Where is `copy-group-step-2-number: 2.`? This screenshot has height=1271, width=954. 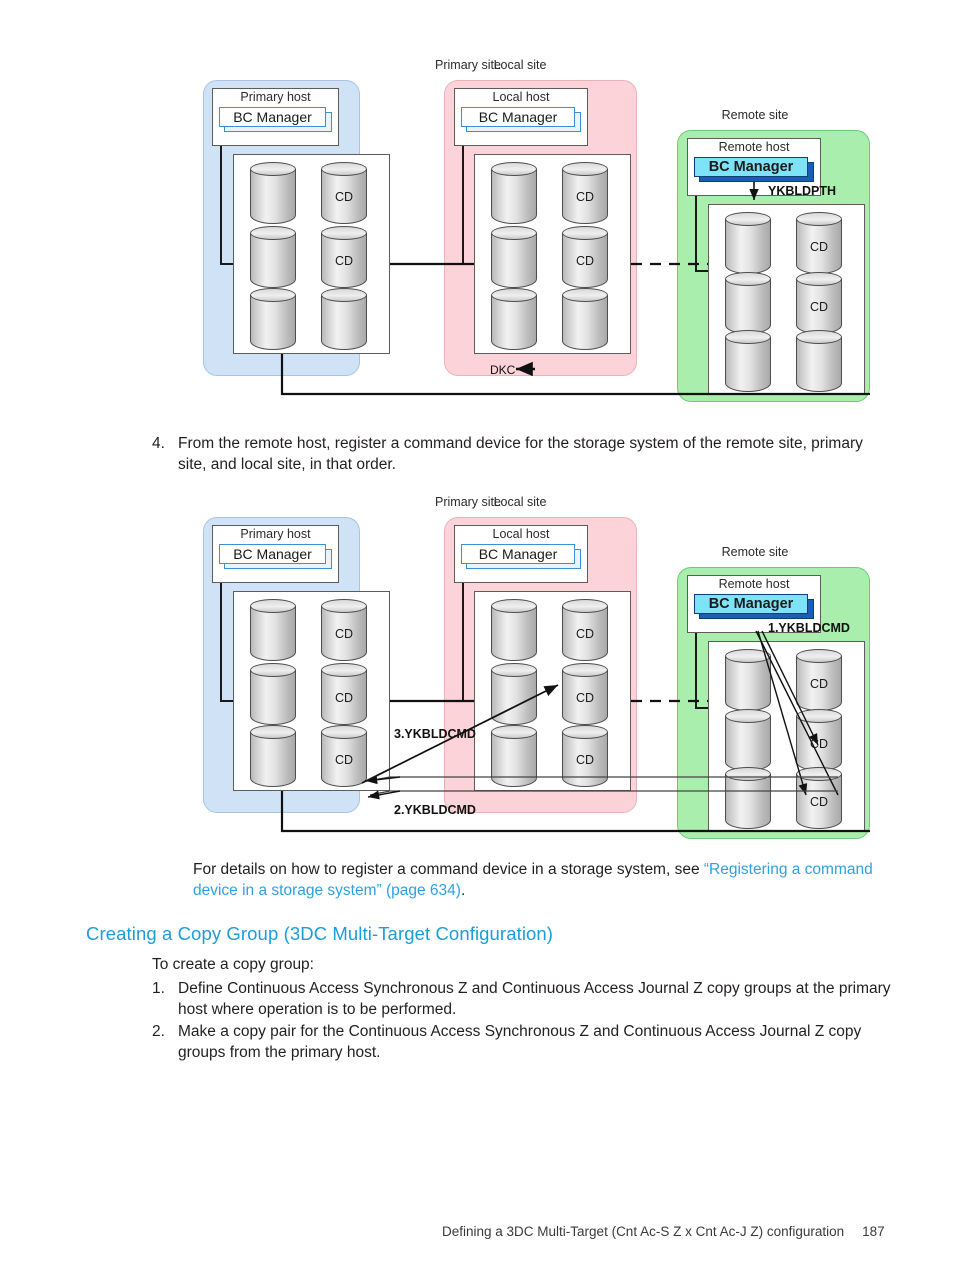
copy-group-step-2-number: 2. is located at coordinates (158, 1031).